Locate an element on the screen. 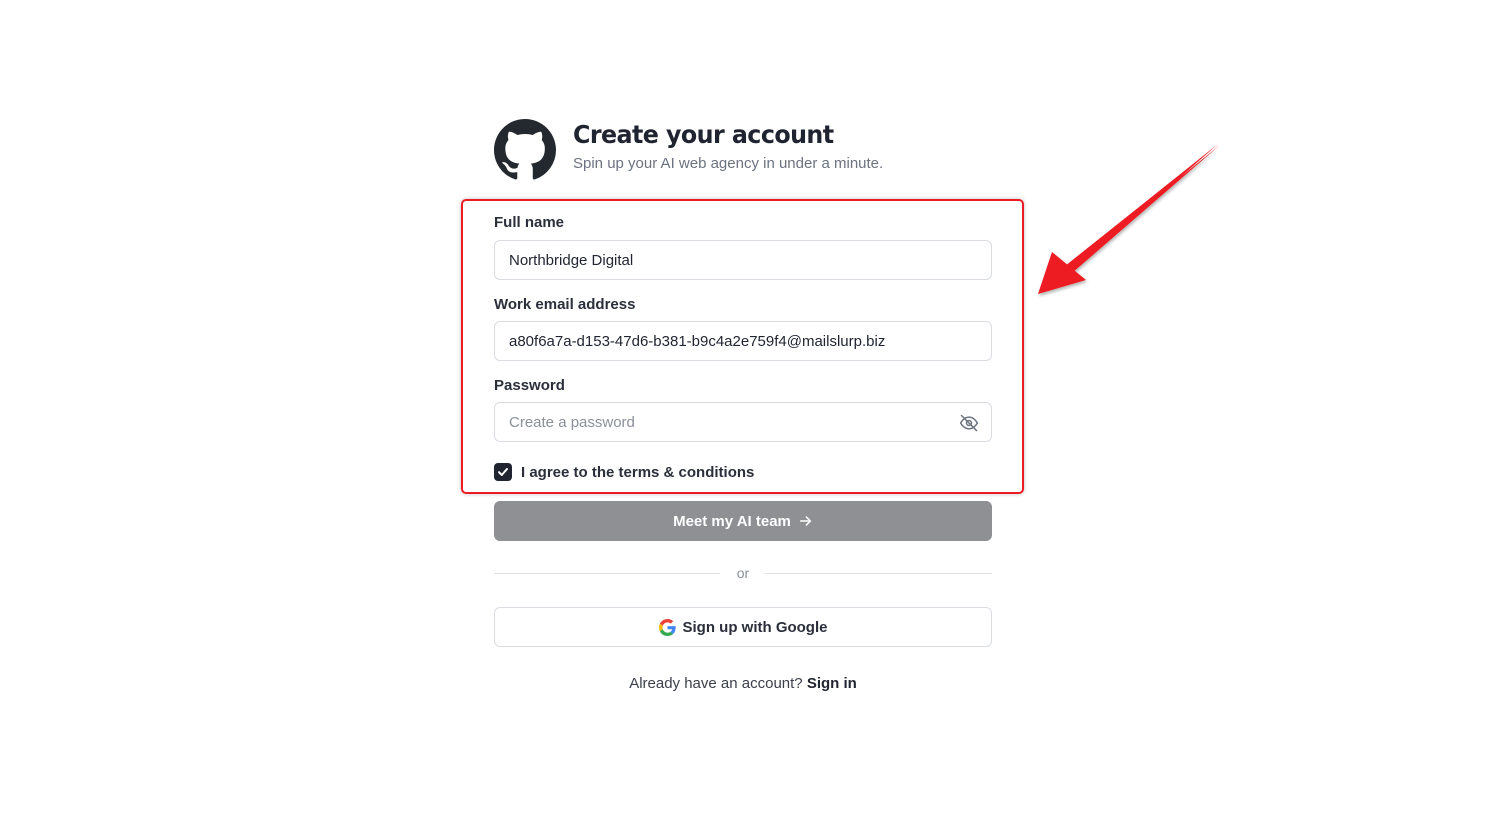 The image size is (1499, 832). arrow-right-icon is located at coordinates (805, 521).